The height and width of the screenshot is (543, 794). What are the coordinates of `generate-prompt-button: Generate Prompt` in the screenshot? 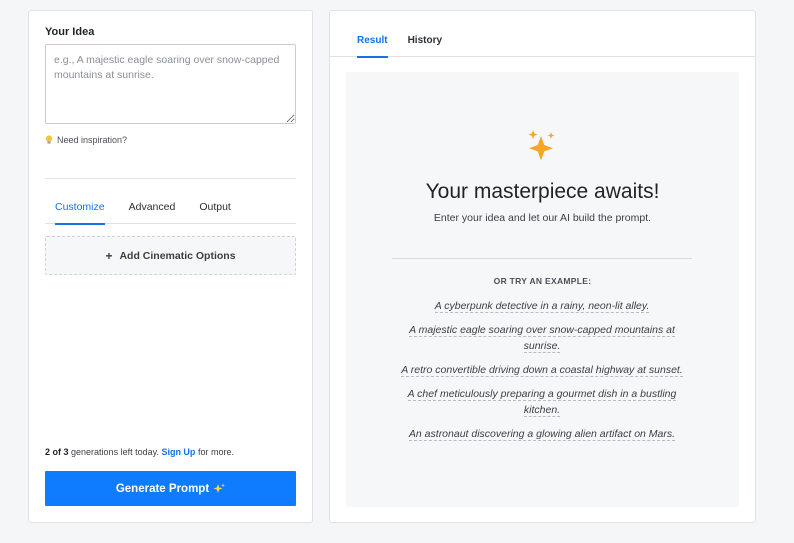 It's located at (170, 488).